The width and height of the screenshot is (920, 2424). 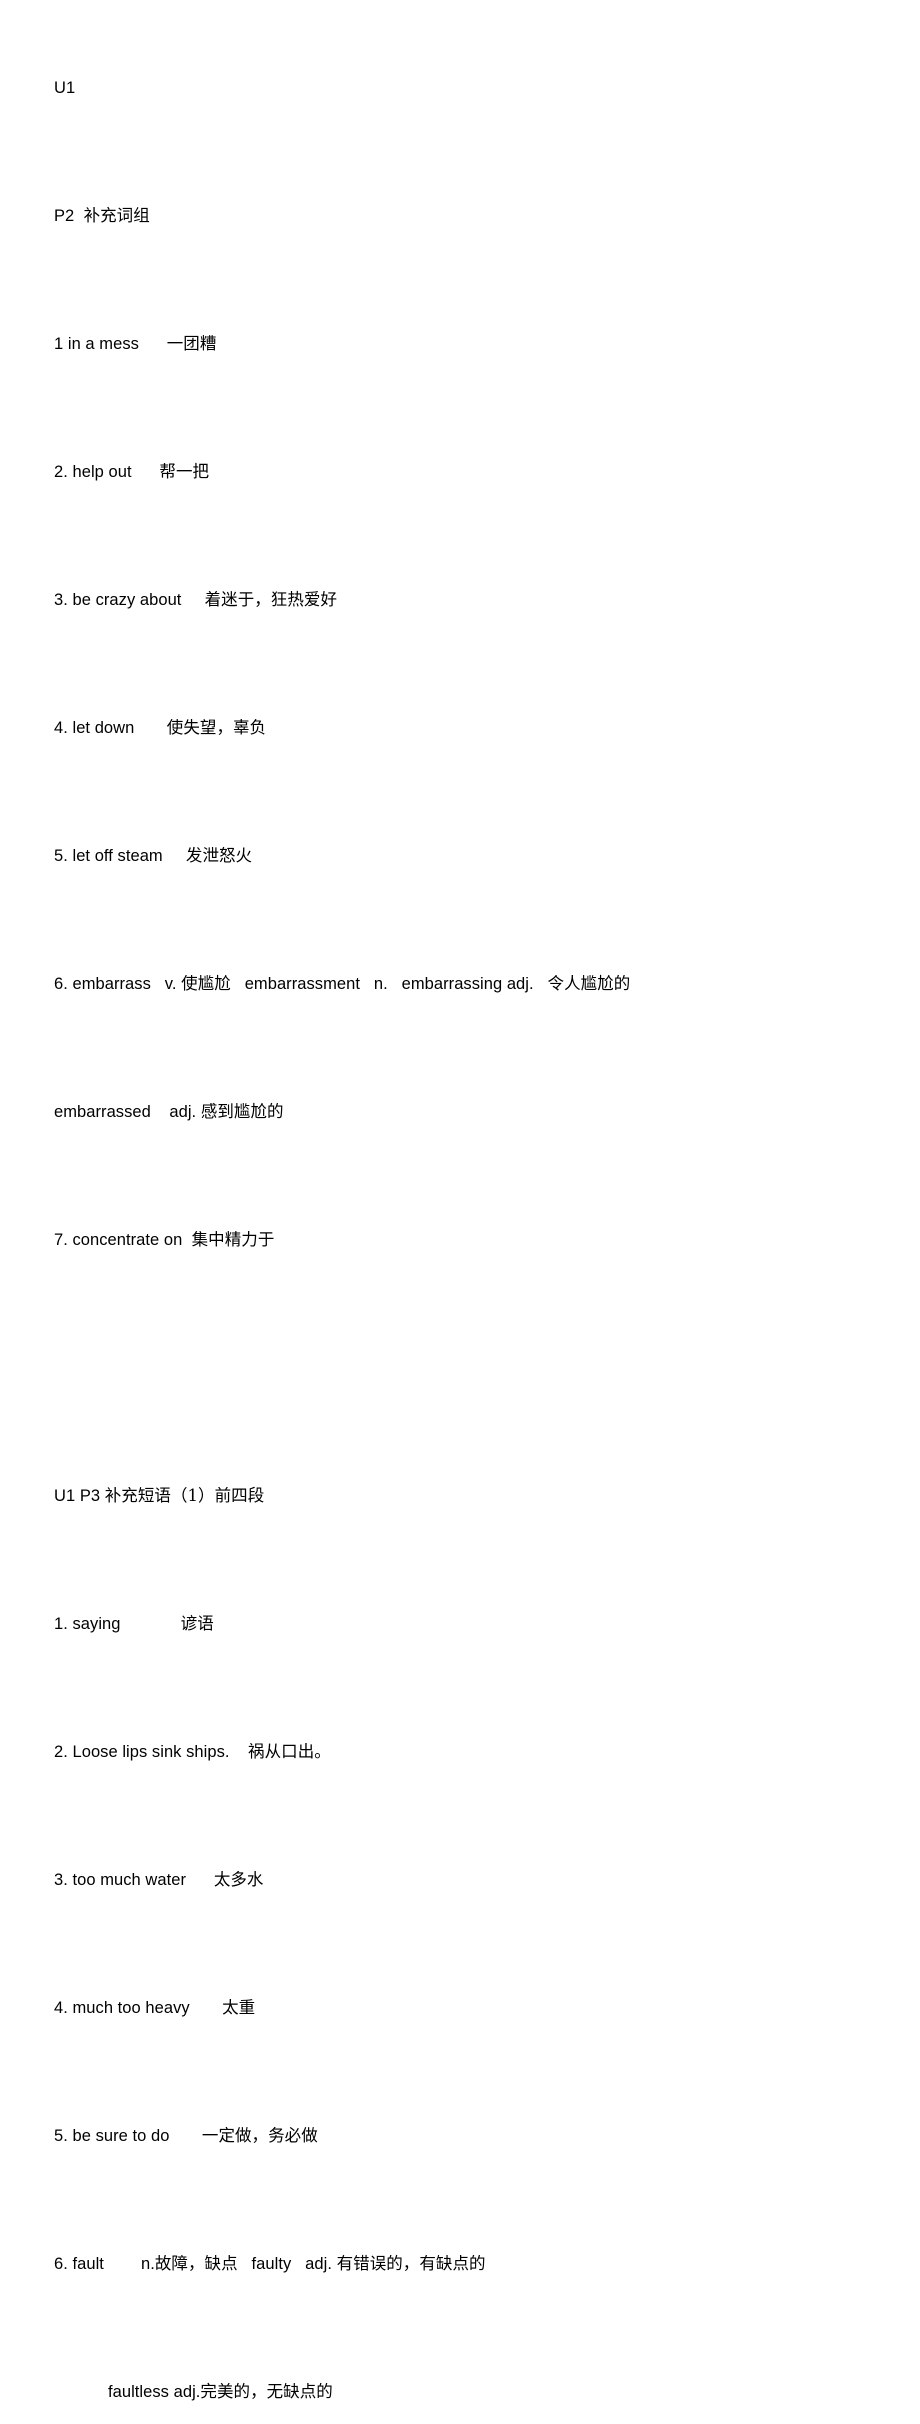 I want to click on phrase-line-1: 1. saying 谚语, so click(x=467, y=1624).